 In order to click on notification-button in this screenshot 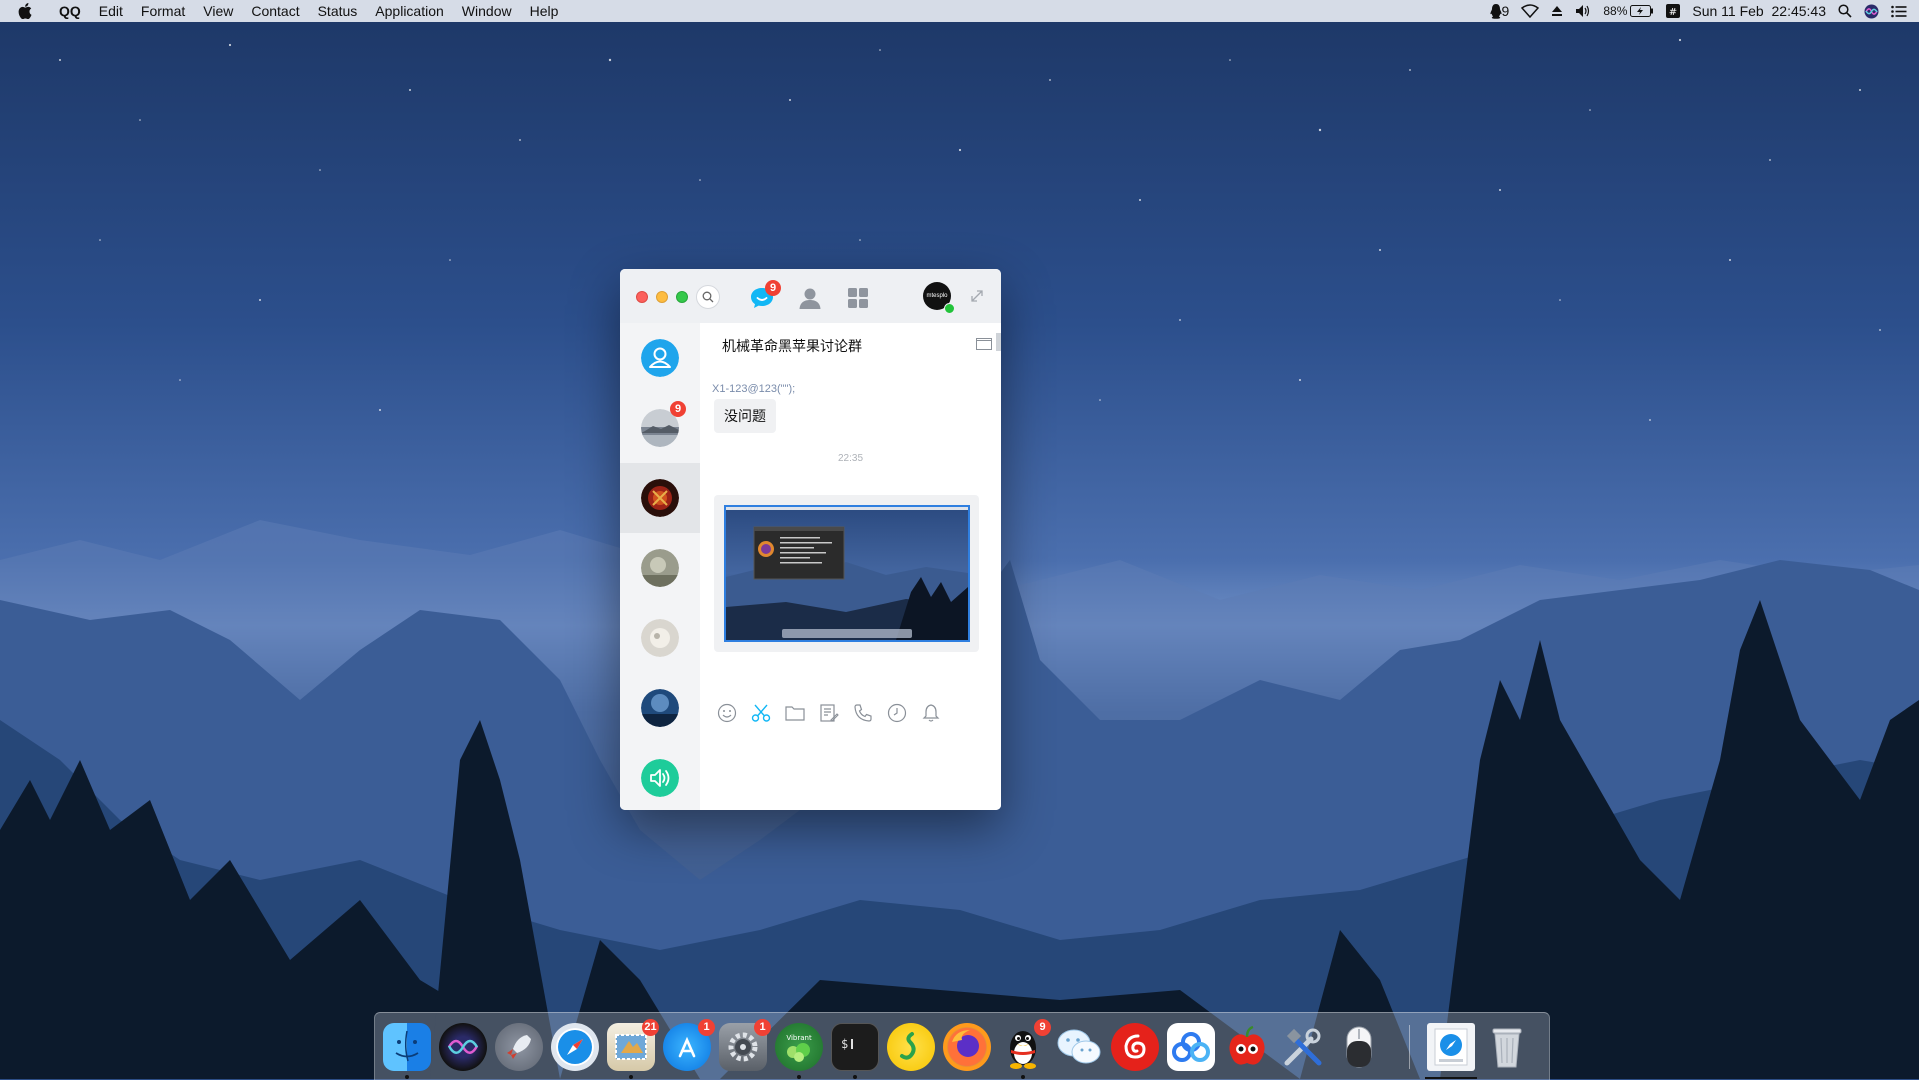, I will do `click(931, 713)`.